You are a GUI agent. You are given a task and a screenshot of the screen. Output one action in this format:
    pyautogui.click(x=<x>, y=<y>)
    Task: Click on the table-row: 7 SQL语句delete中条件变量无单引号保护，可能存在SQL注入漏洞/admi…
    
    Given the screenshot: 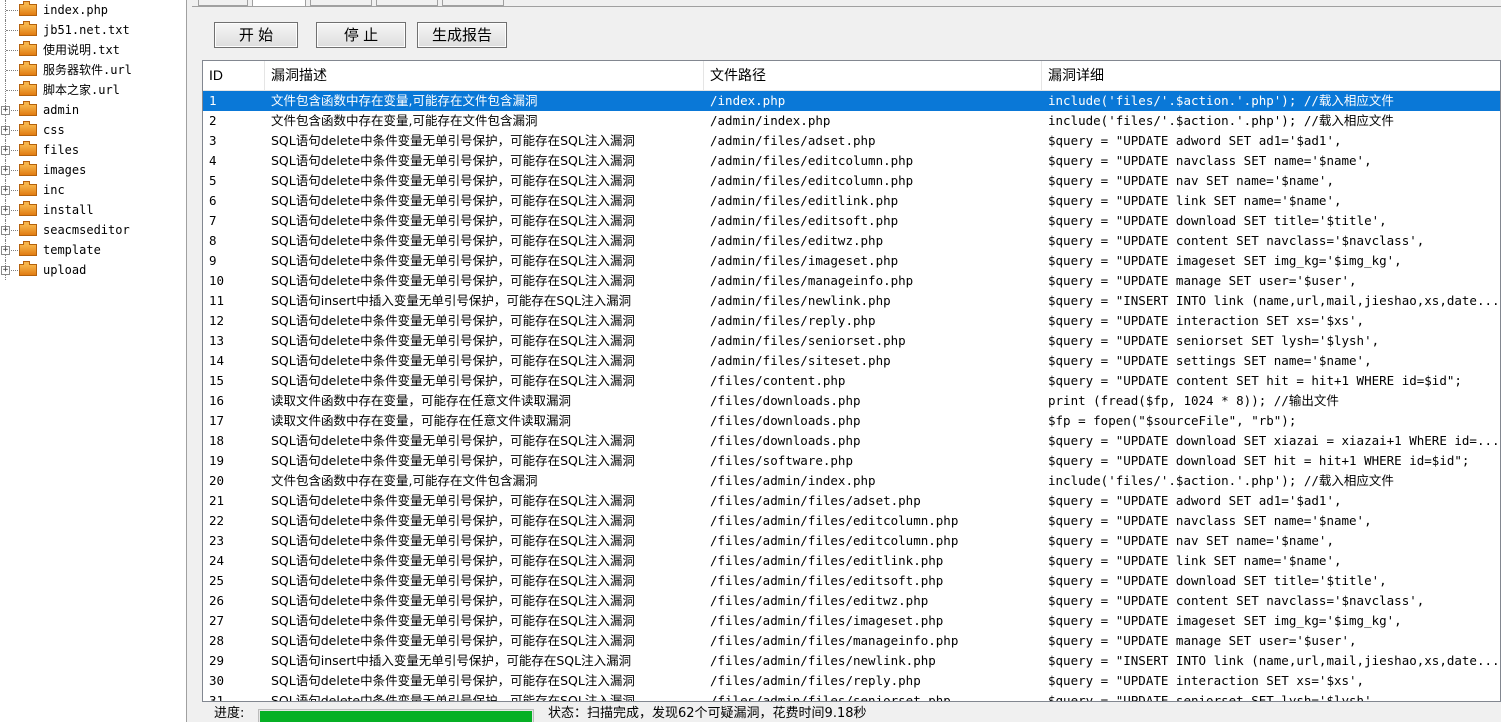 What is the action you would take?
    pyautogui.click(x=851, y=221)
    